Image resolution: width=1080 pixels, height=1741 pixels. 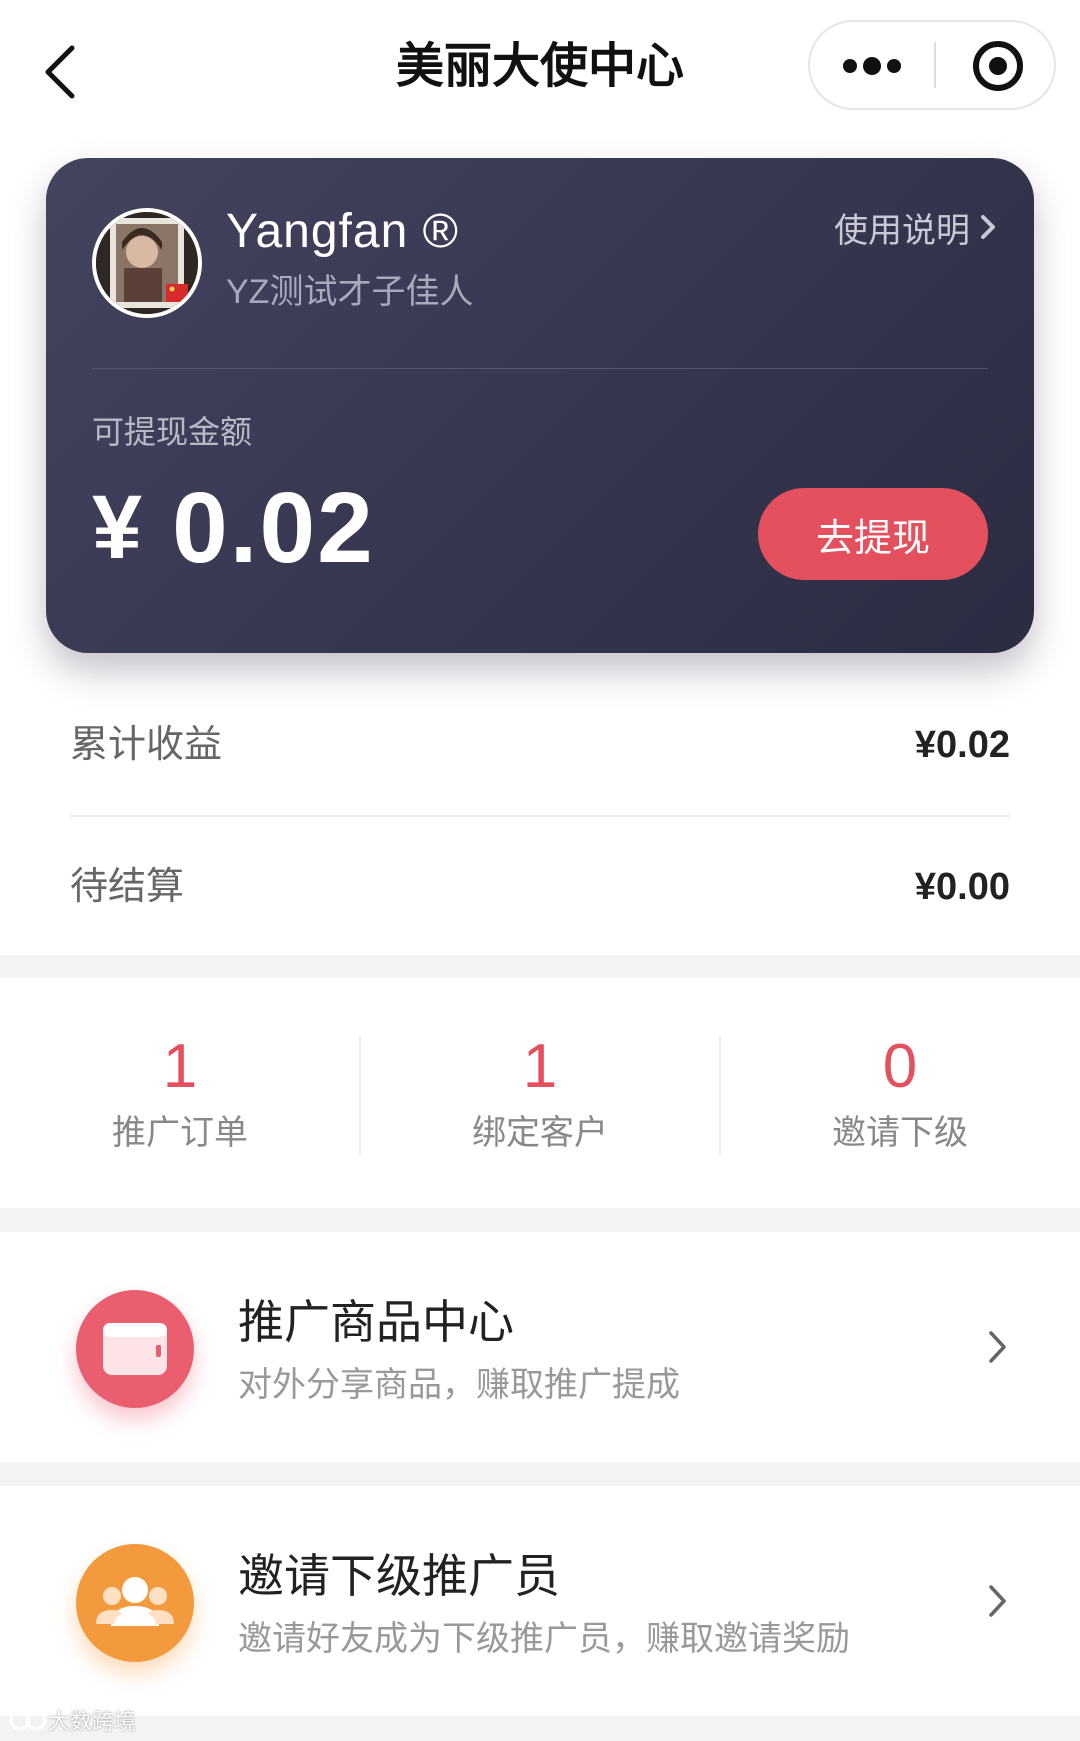 What do you see at coordinates (376, 1322) in the screenshot?
I see `menu-title: 推广商品中心` at bounding box center [376, 1322].